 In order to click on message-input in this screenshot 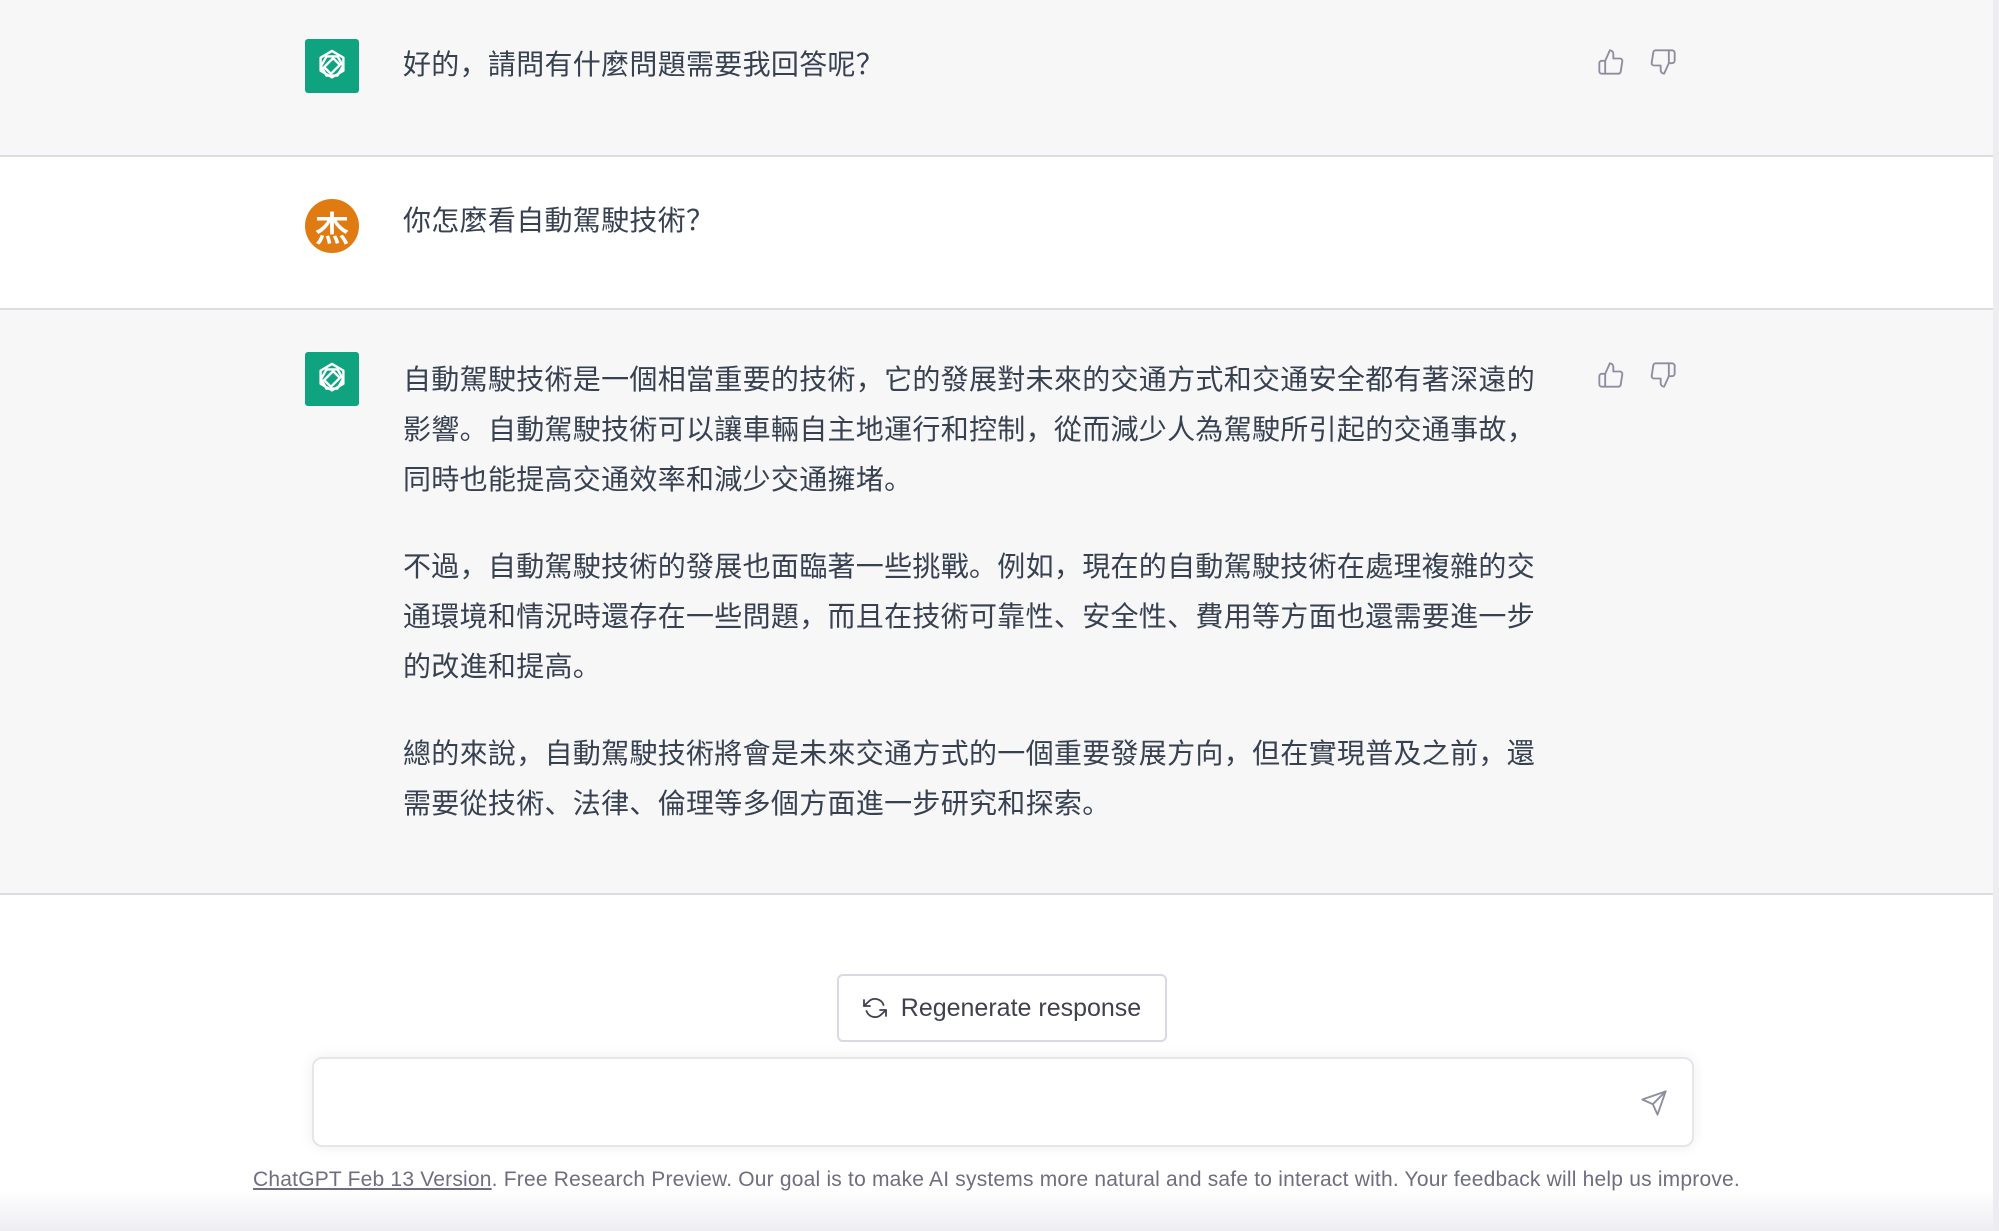, I will do `click(970, 1105)`.